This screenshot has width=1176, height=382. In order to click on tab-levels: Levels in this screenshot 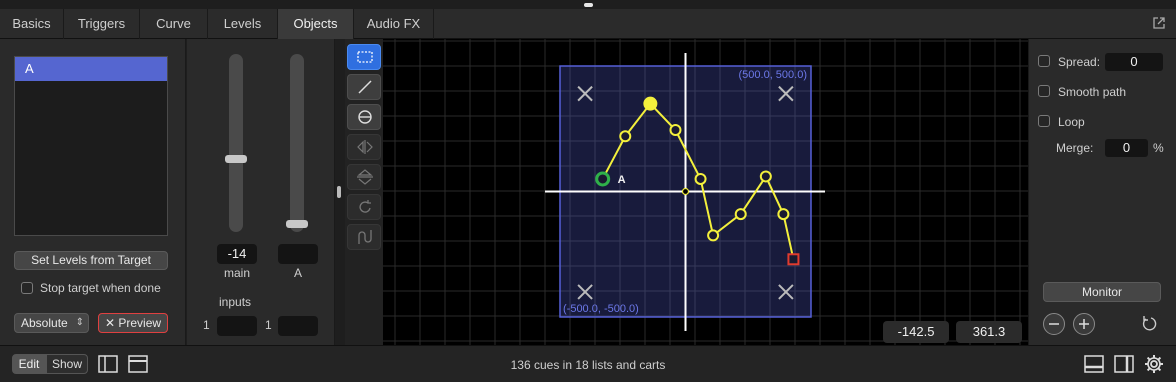, I will do `click(243, 24)`.